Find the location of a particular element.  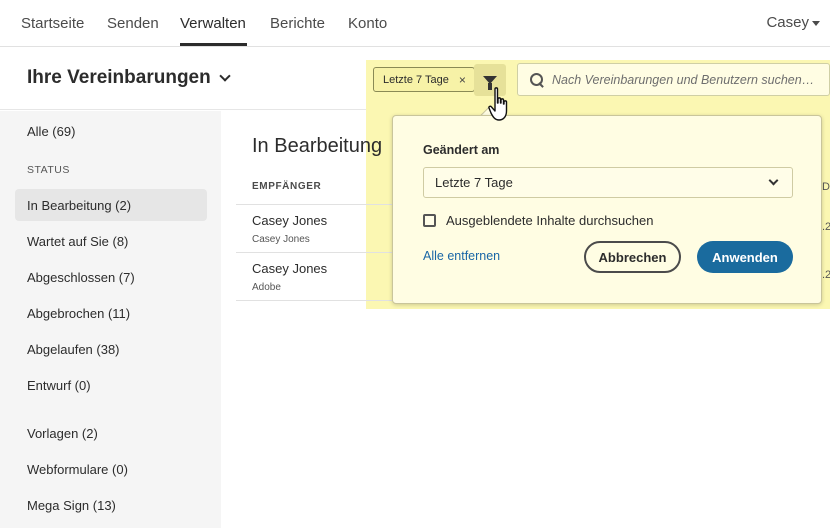

user-menu: Casey is located at coordinates (793, 22).